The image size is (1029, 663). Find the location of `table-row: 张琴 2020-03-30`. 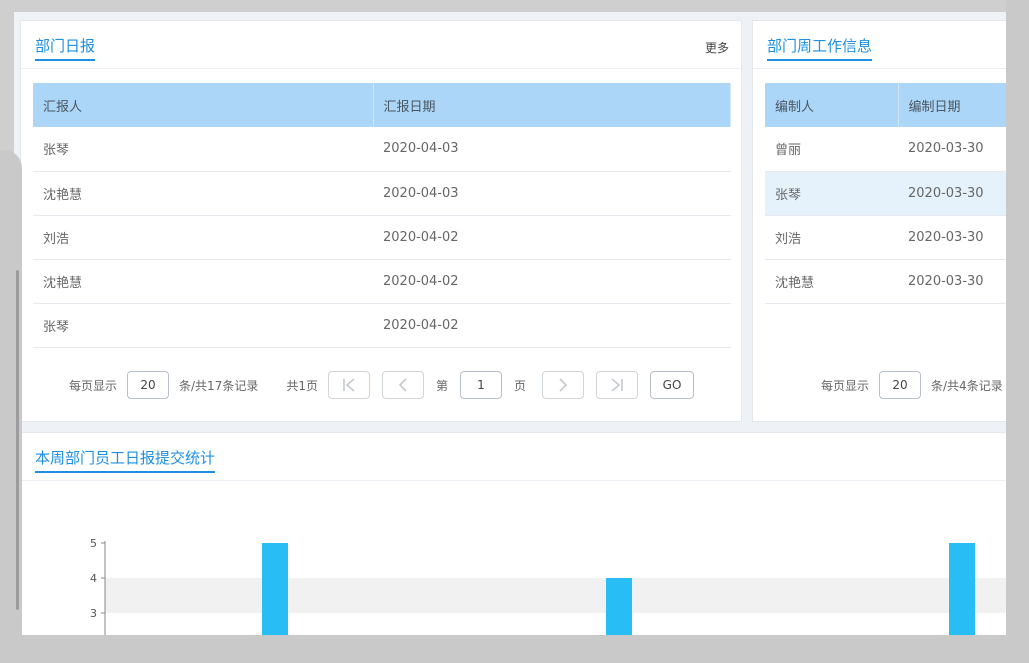

table-row: 张琴 2020-03-30 is located at coordinates (885, 193).